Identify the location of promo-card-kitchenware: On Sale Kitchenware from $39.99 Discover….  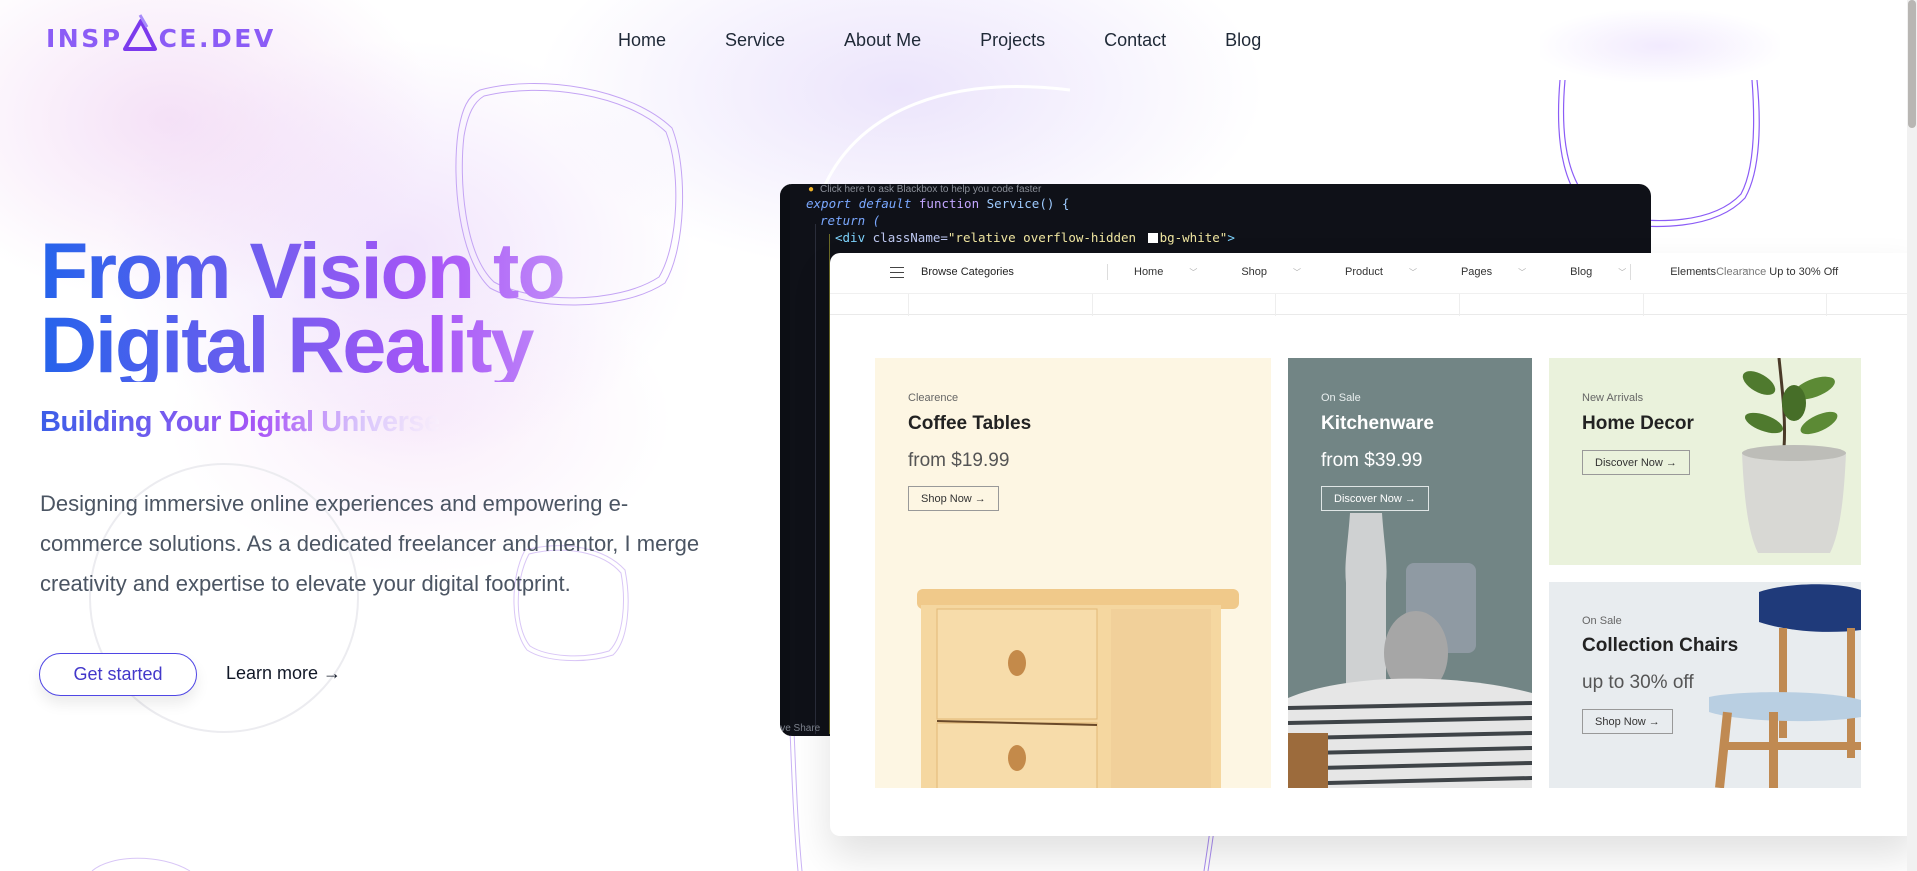
(1410, 573).